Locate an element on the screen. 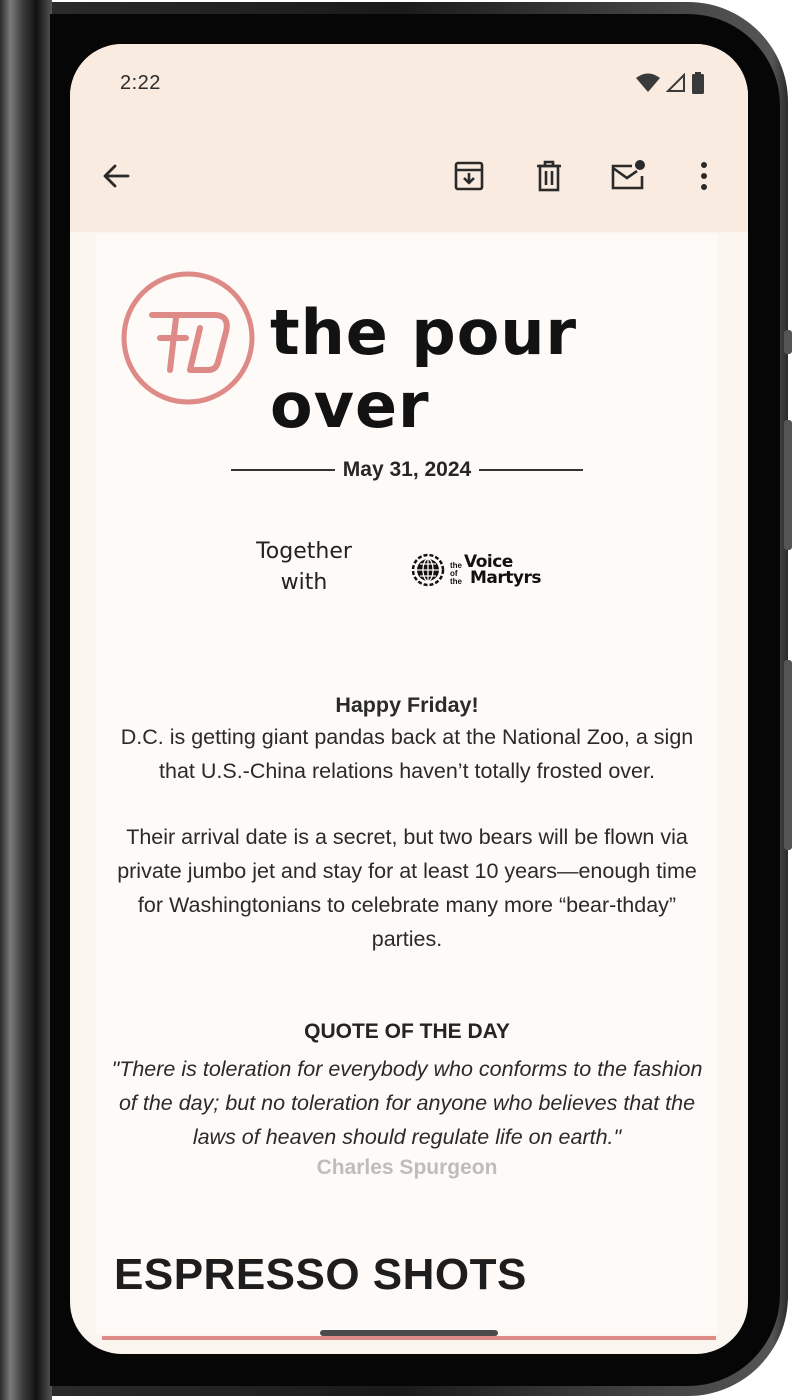 The image size is (794, 1400). quote-author: Charles Spurgeon is located at coordinates (407, 1167).